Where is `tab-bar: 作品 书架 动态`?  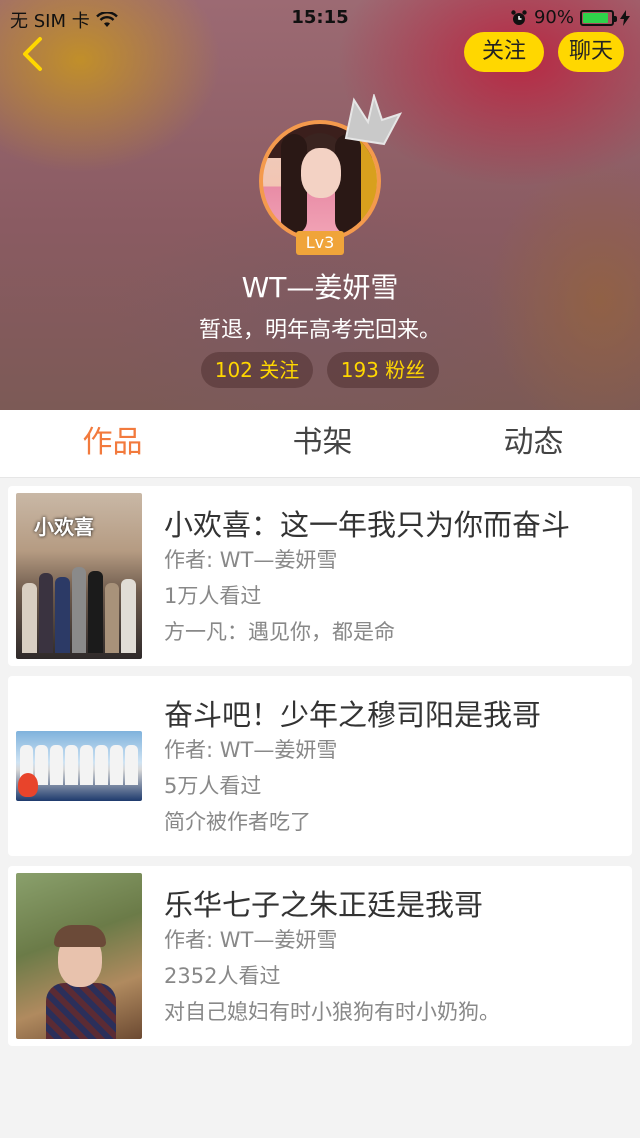
tab-bar: 作品 书架 动态 is located at coordinates (320, 444).